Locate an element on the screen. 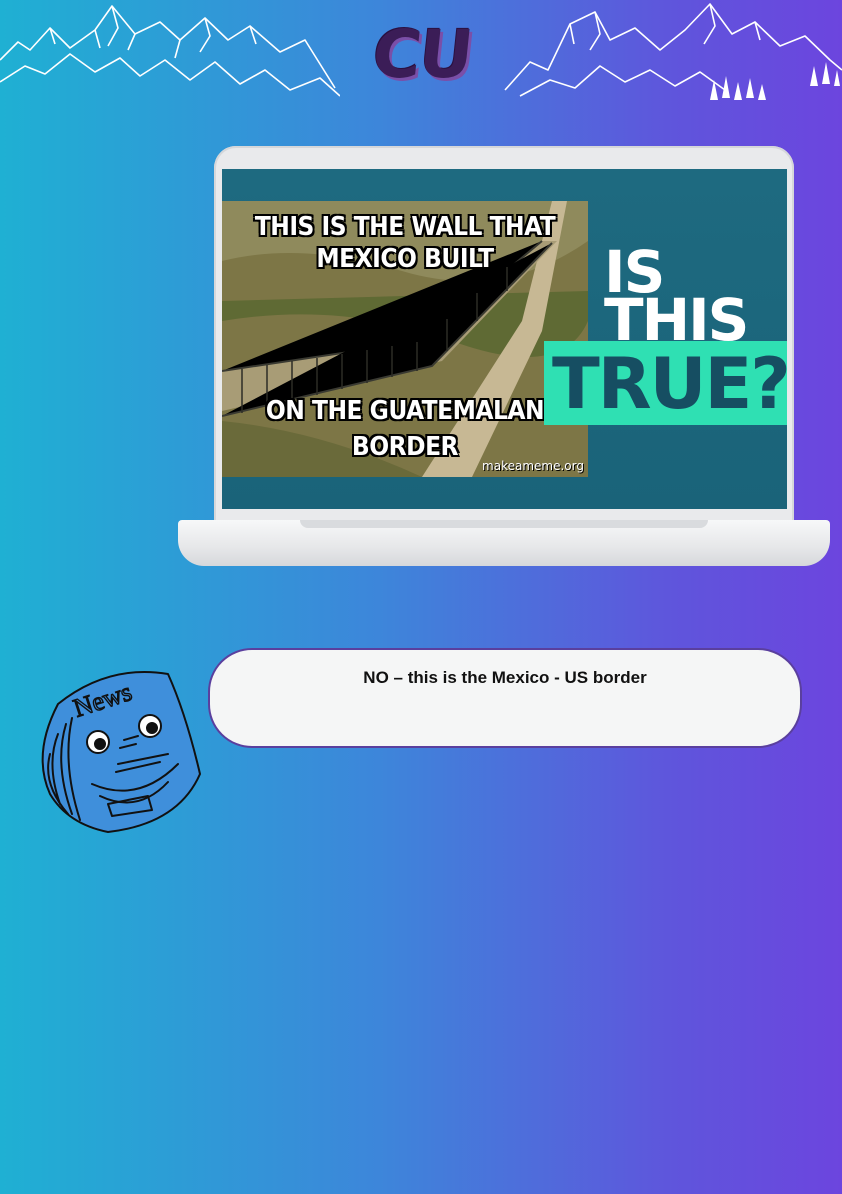  meme-bottom-line-1: ON THE GUATEMALAN is located at coordinates (405, 411).